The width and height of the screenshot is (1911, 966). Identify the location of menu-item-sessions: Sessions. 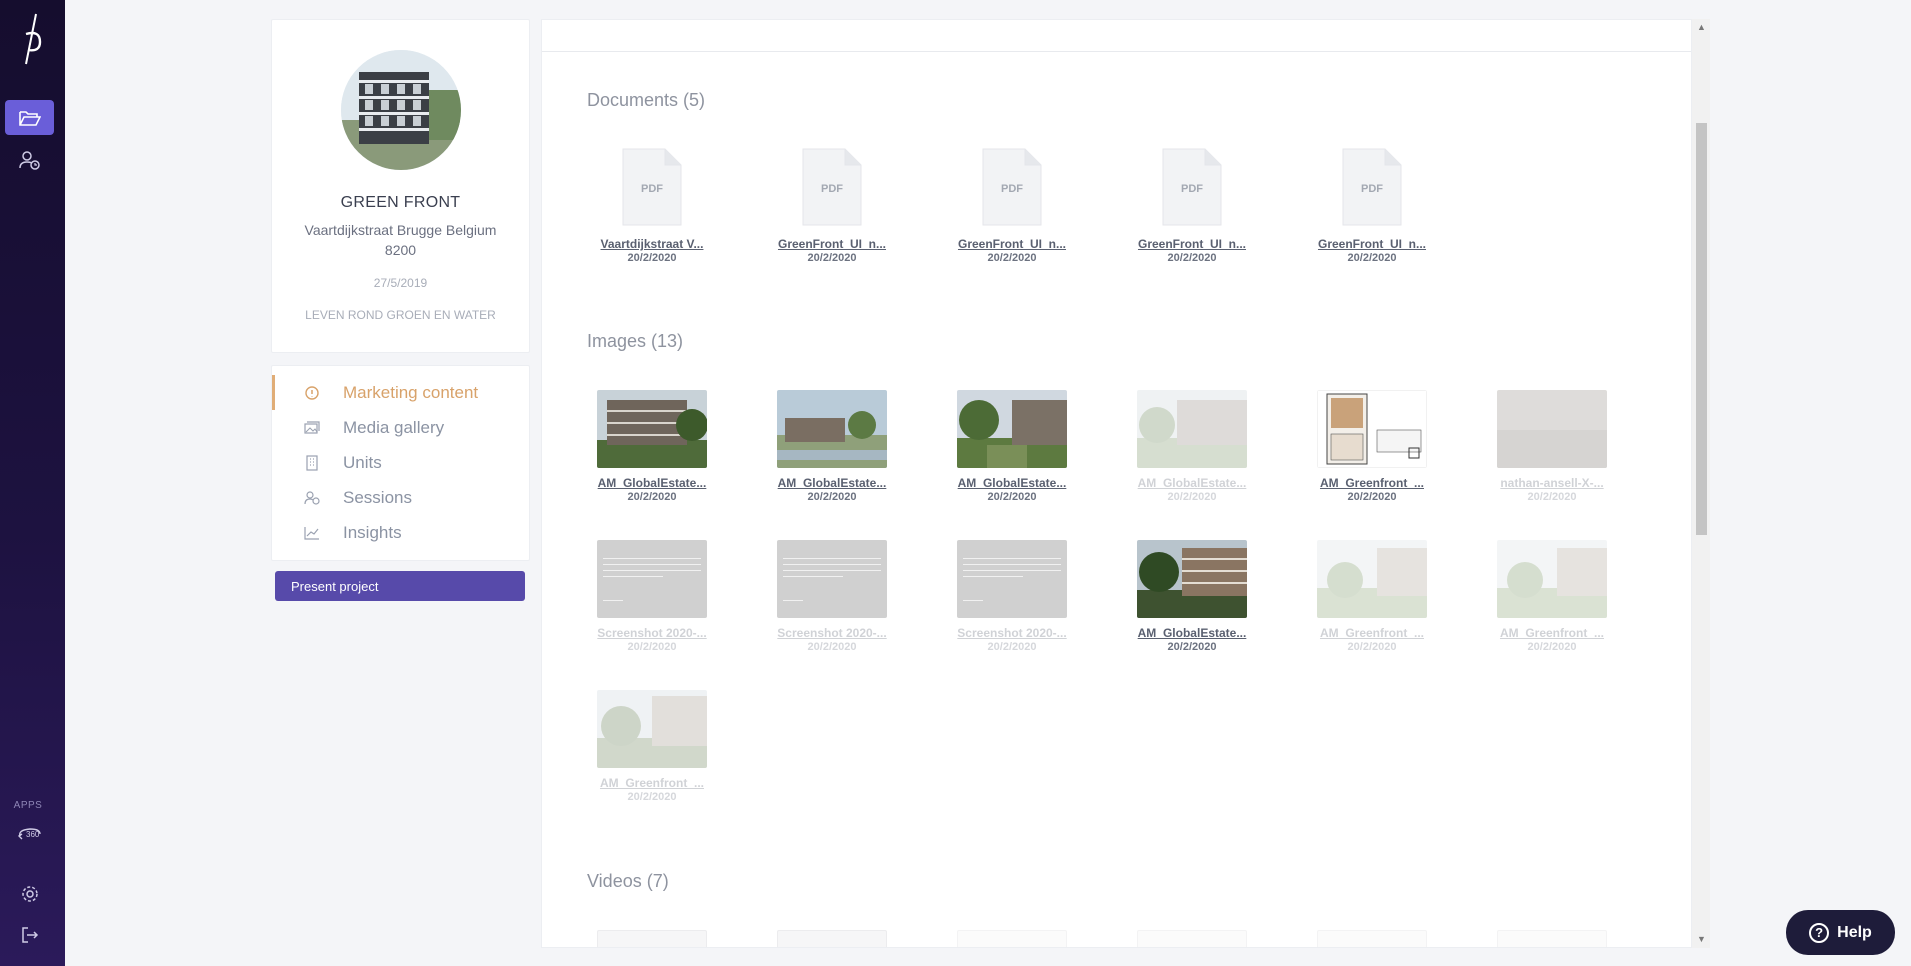
(400, 497).